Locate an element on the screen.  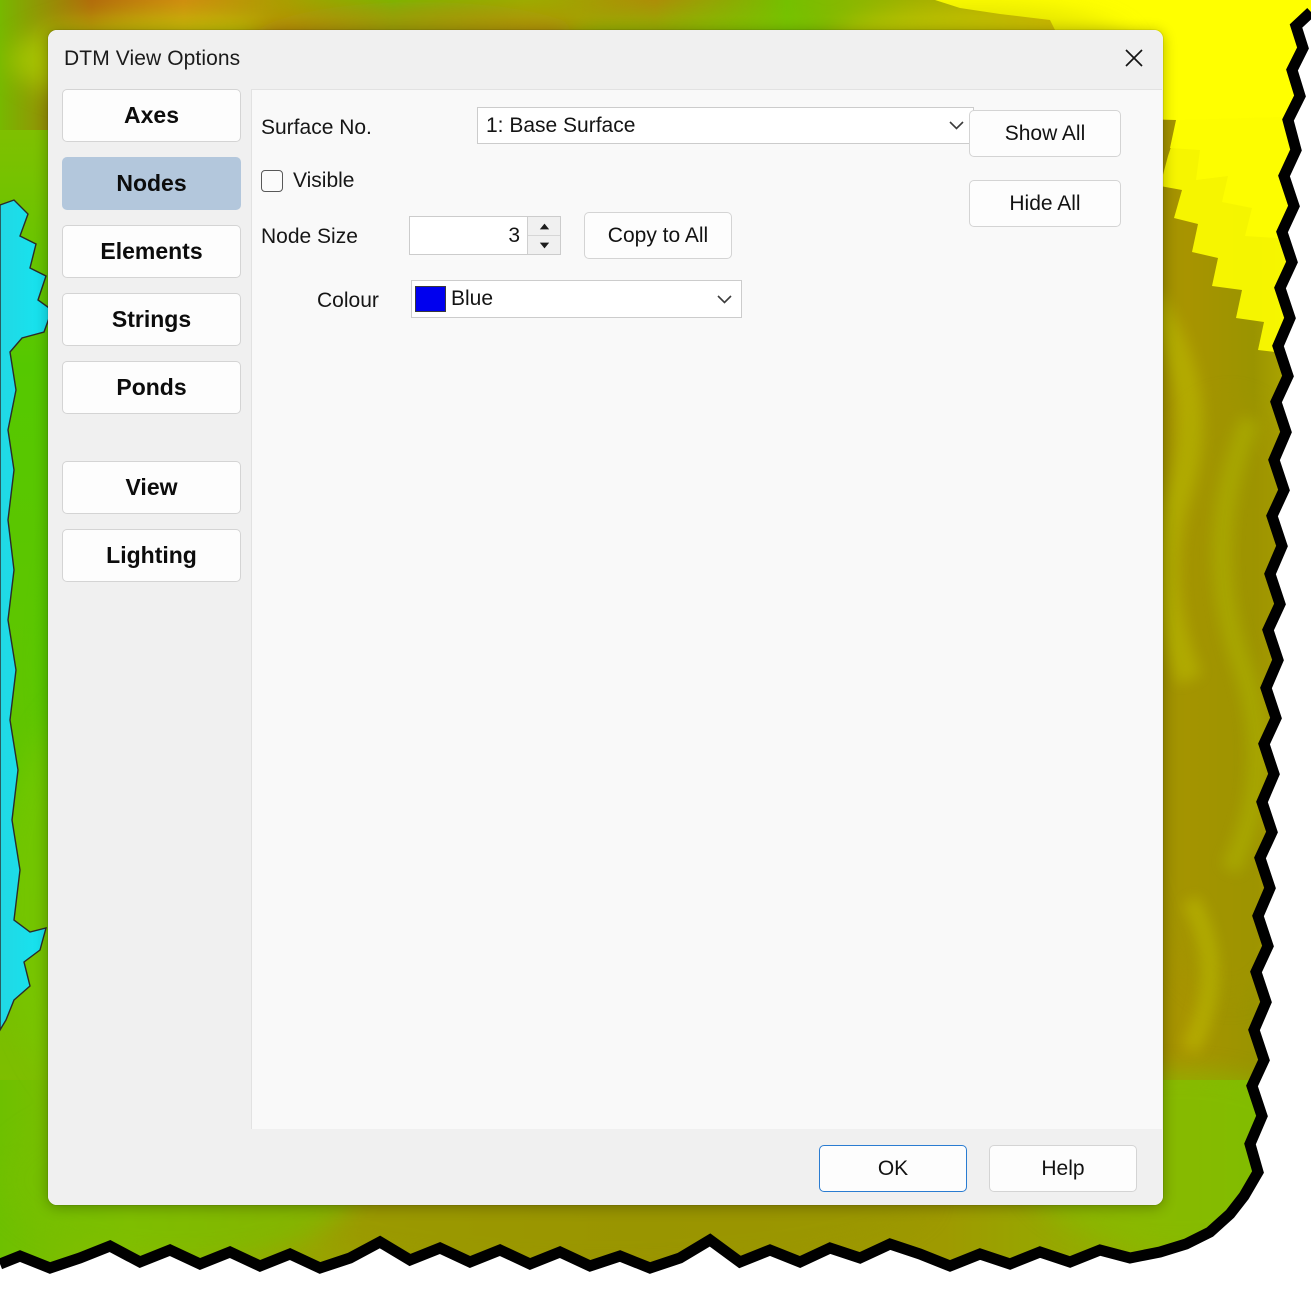
help-button: Help is located at coordinates (1063, 1168).